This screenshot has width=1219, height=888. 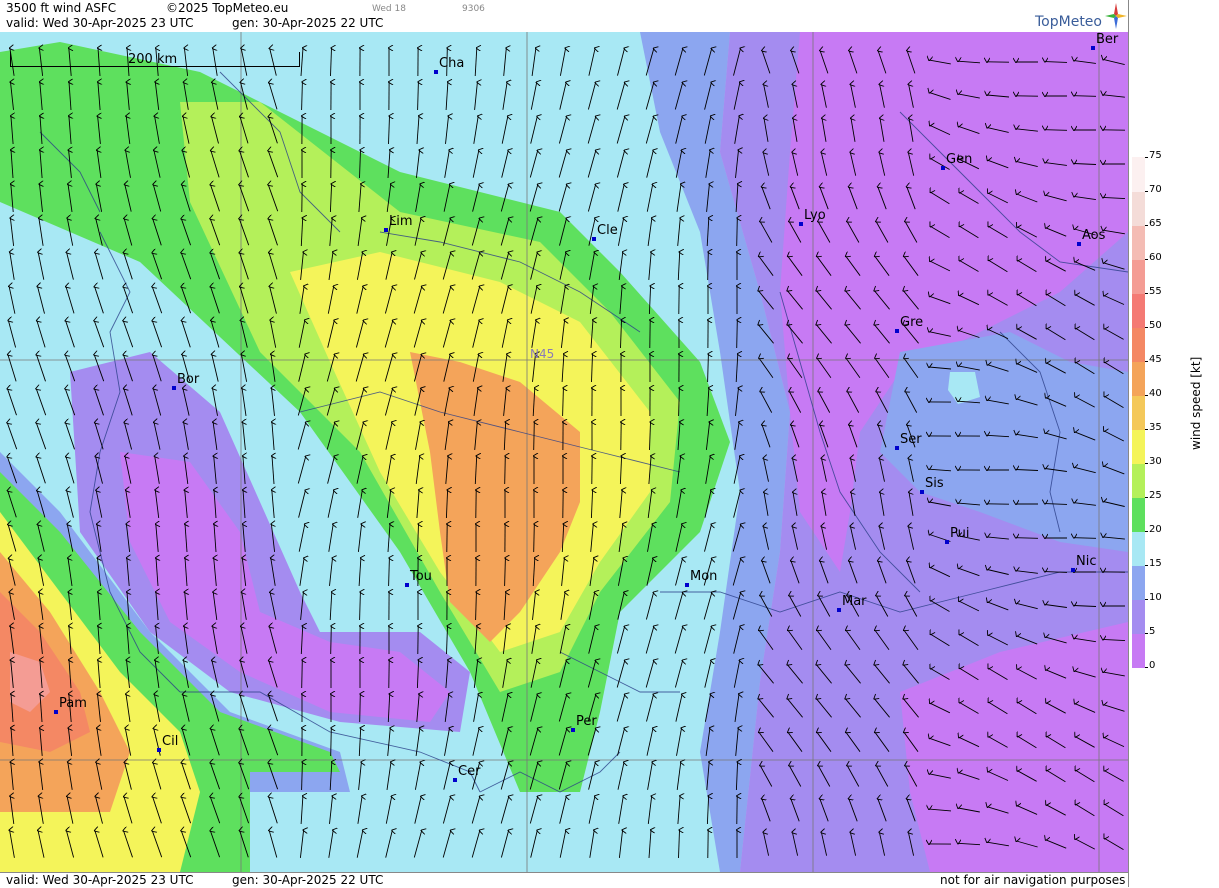 I want to click on generated-time: gen: 30-Apr-2025 22 UTC, so click(x=307, y=23).